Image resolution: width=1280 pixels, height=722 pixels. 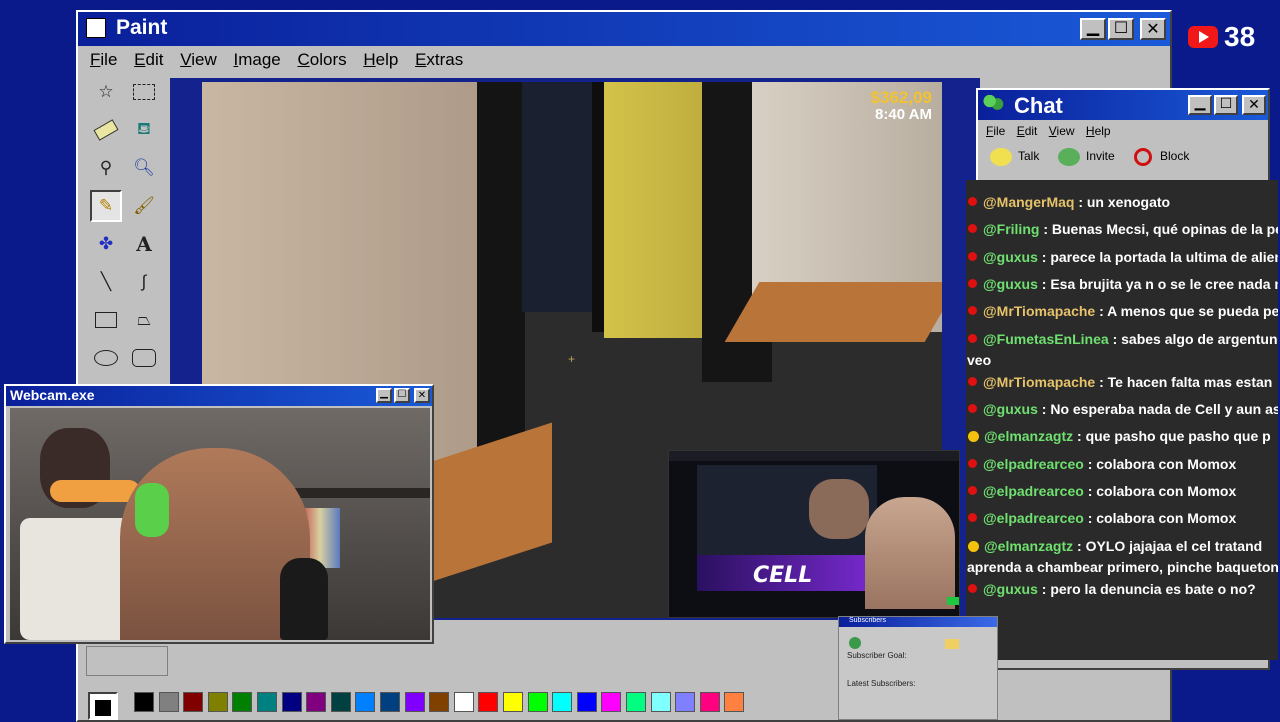 I want to click on rect-select-icon, so click(x=144, y=92).